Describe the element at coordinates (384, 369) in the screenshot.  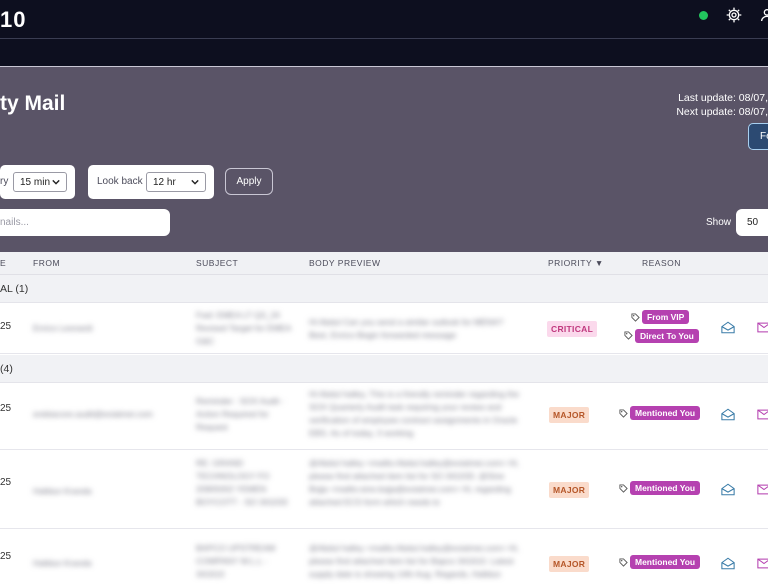
I see `group-header-major: (4)` at that location.